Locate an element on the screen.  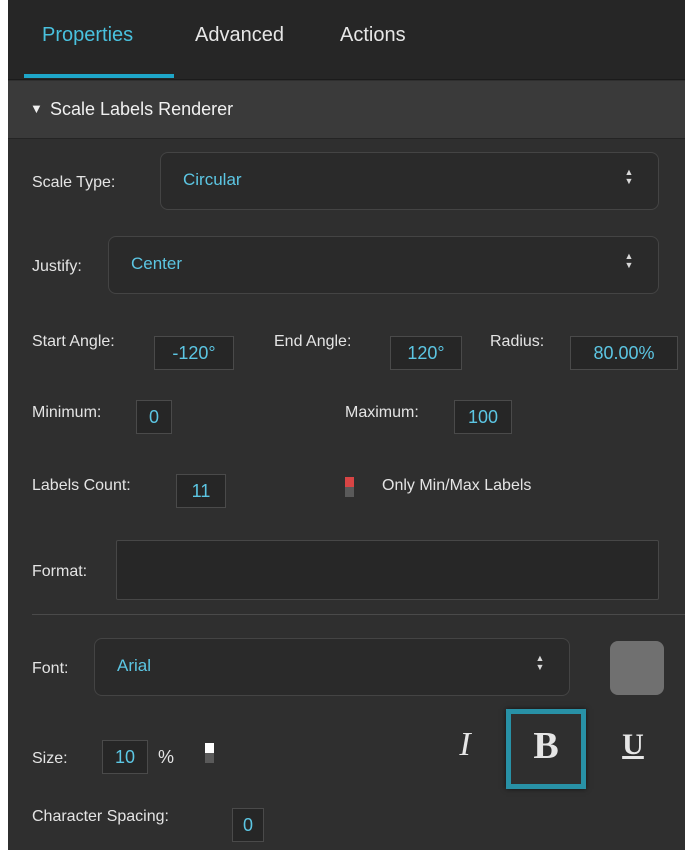
character-spacing-input: 0 is located at coordinates (248, 825).